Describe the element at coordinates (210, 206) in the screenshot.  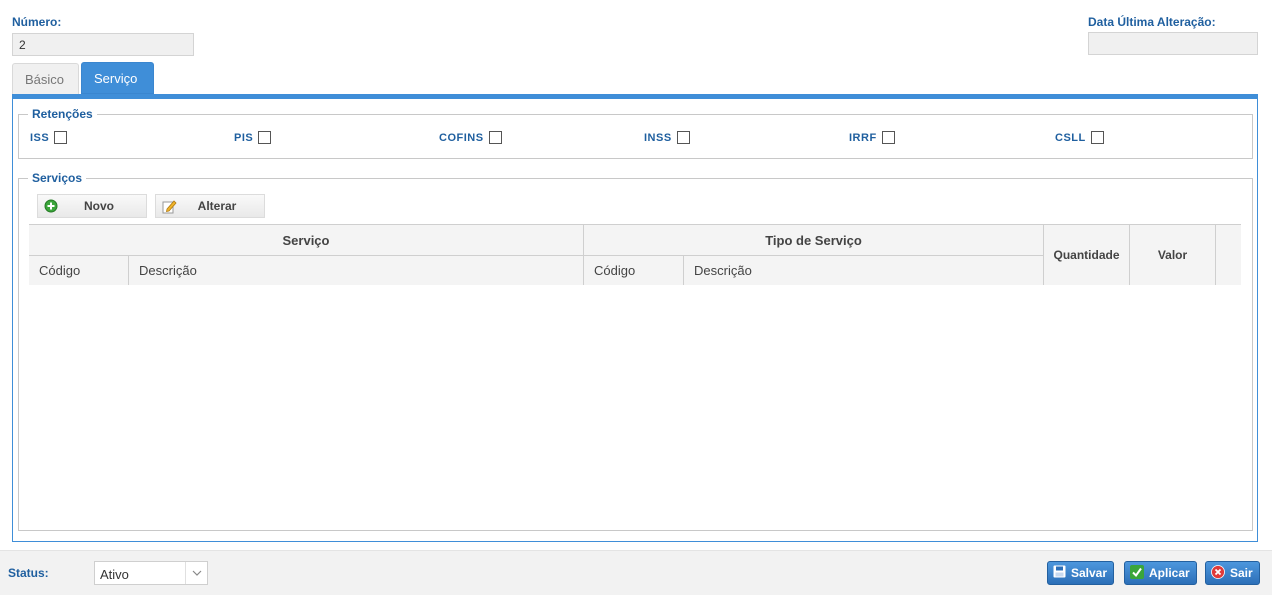
I see `alterar-button: Alterar` at that location.